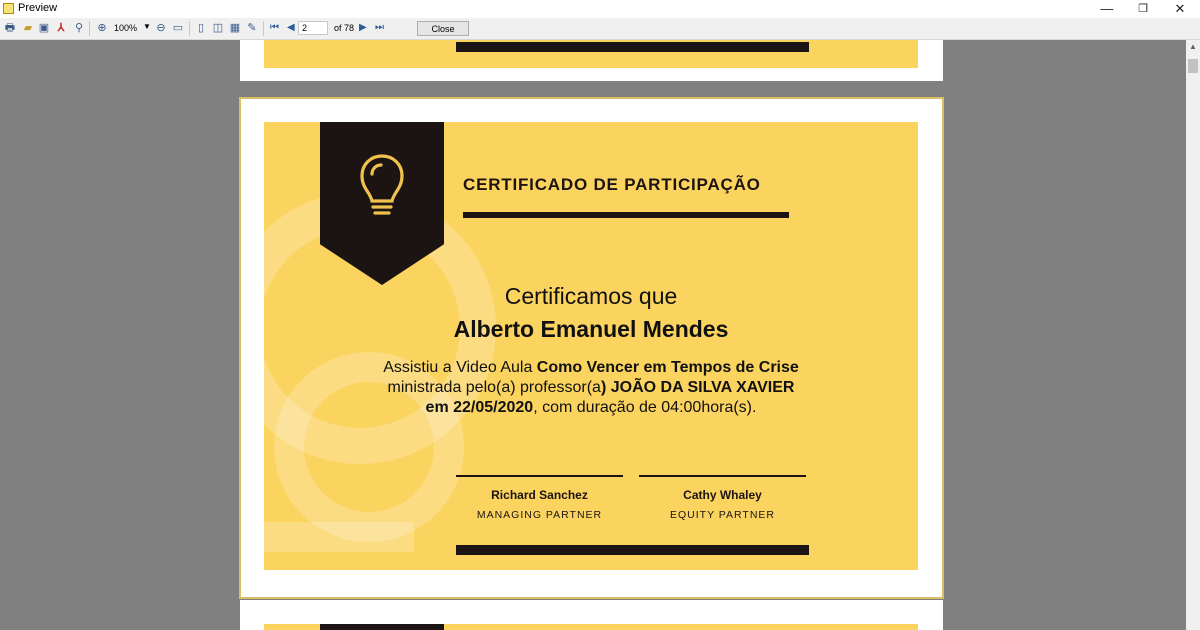 The image size is (1200, 630). I want to click on teacher-name: ) JOÃO DA SILVA XAVIER, so click(697, 387).